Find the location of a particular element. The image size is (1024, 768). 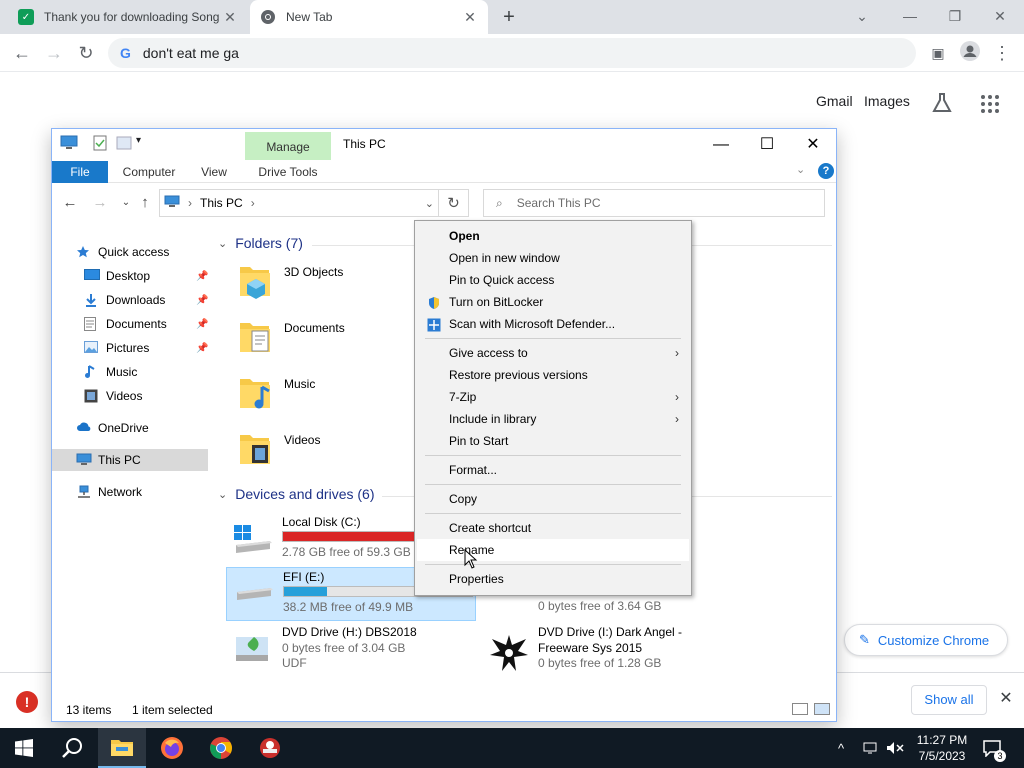

sidebar-item-pictures: Pictures 📌 is located at coordinates (148, 348).